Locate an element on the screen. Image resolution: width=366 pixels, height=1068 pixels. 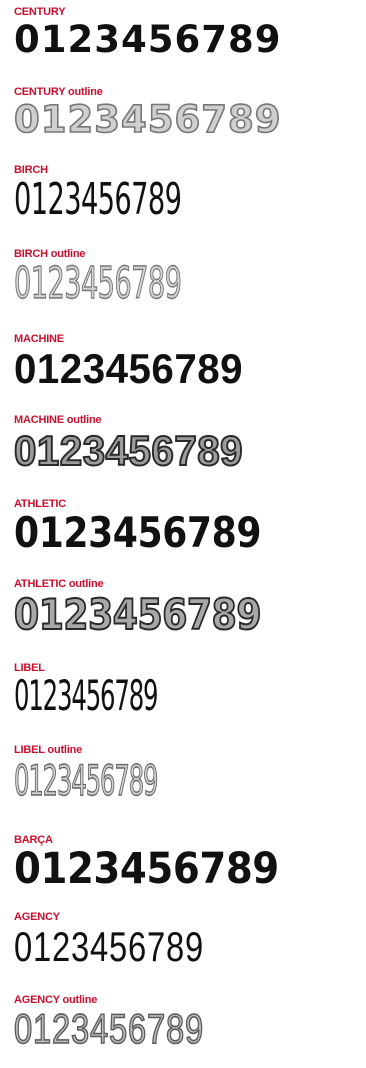
sample-agency-outline: AGENCY outline 0123456789 is located at coordinates (183, 1028).